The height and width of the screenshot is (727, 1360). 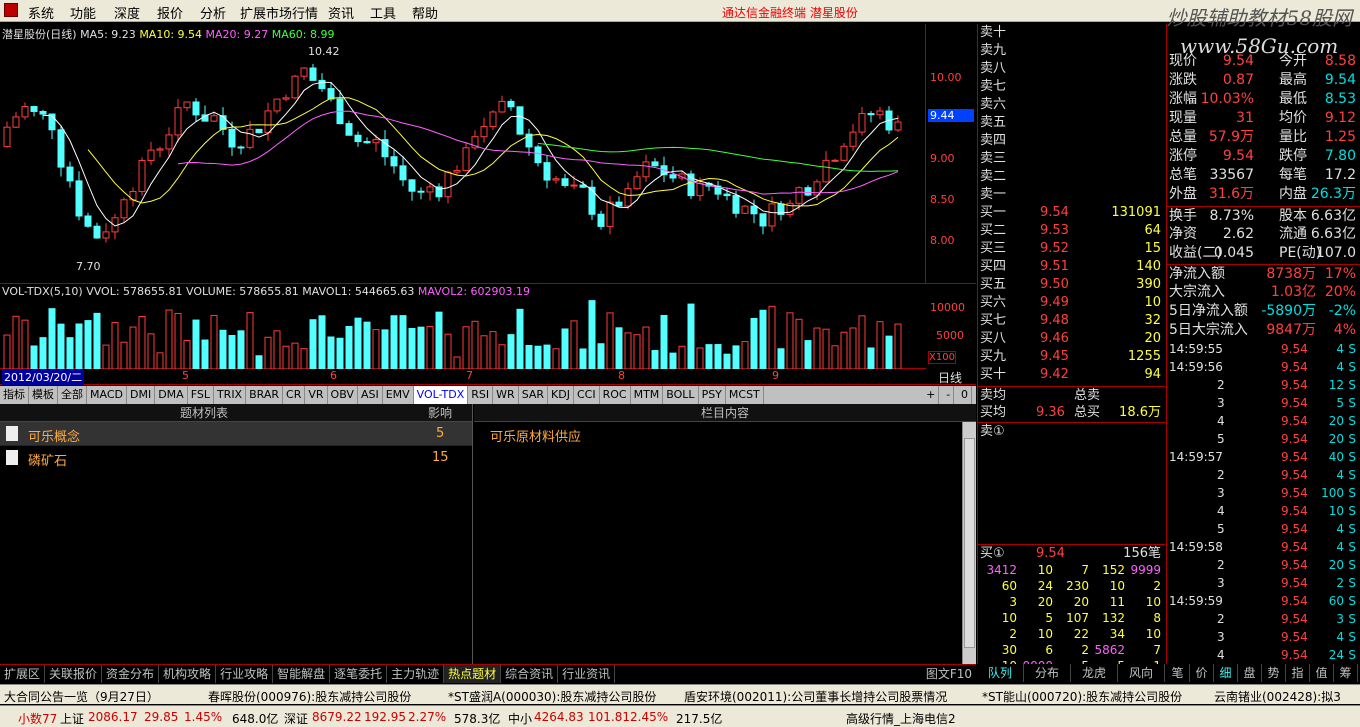 What do you see at coordinates (296, 718) in the screenshot?
I see `sz-index-label: 深证` at bounding box center [296, 718].